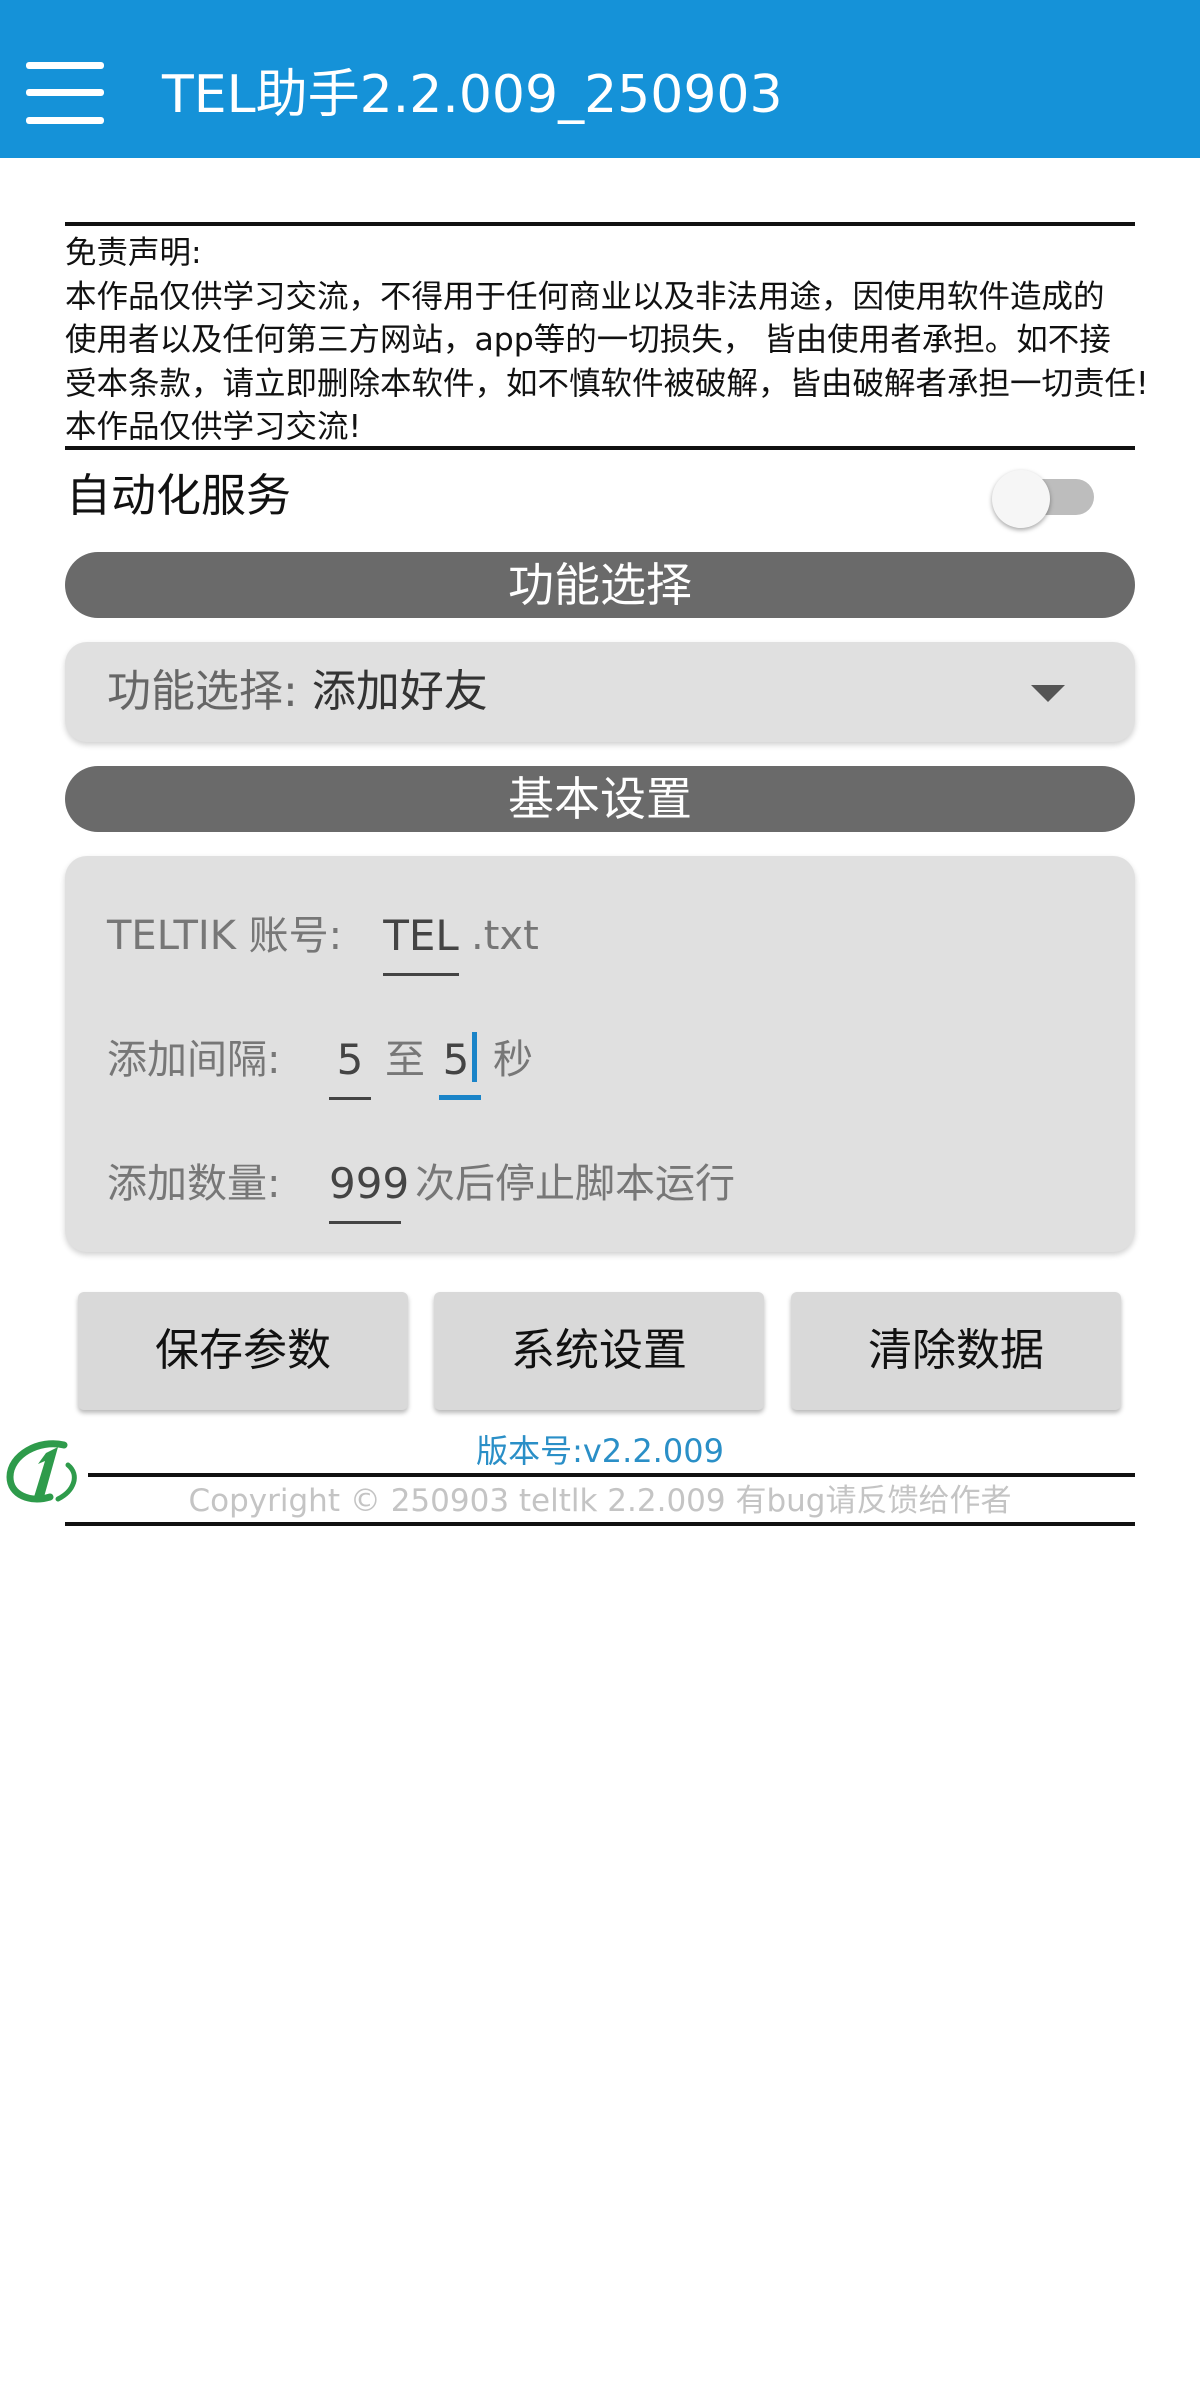  Describe the element at coordinates (65, 93) in the screenshot. I see `hamburger-menu-icon` at that location.